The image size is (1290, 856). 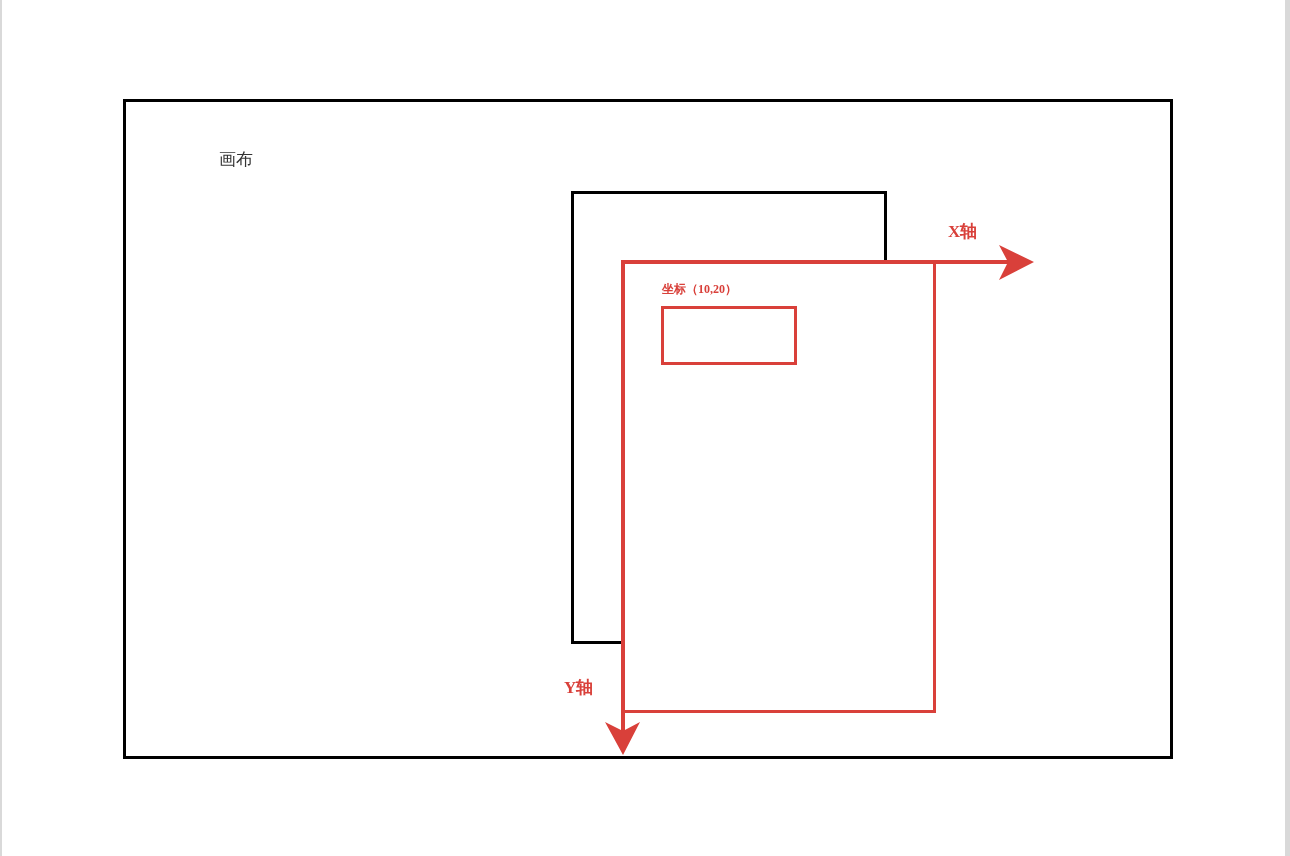 I want to click on y-axis-label: Y轴, so click(x=579, y=688).